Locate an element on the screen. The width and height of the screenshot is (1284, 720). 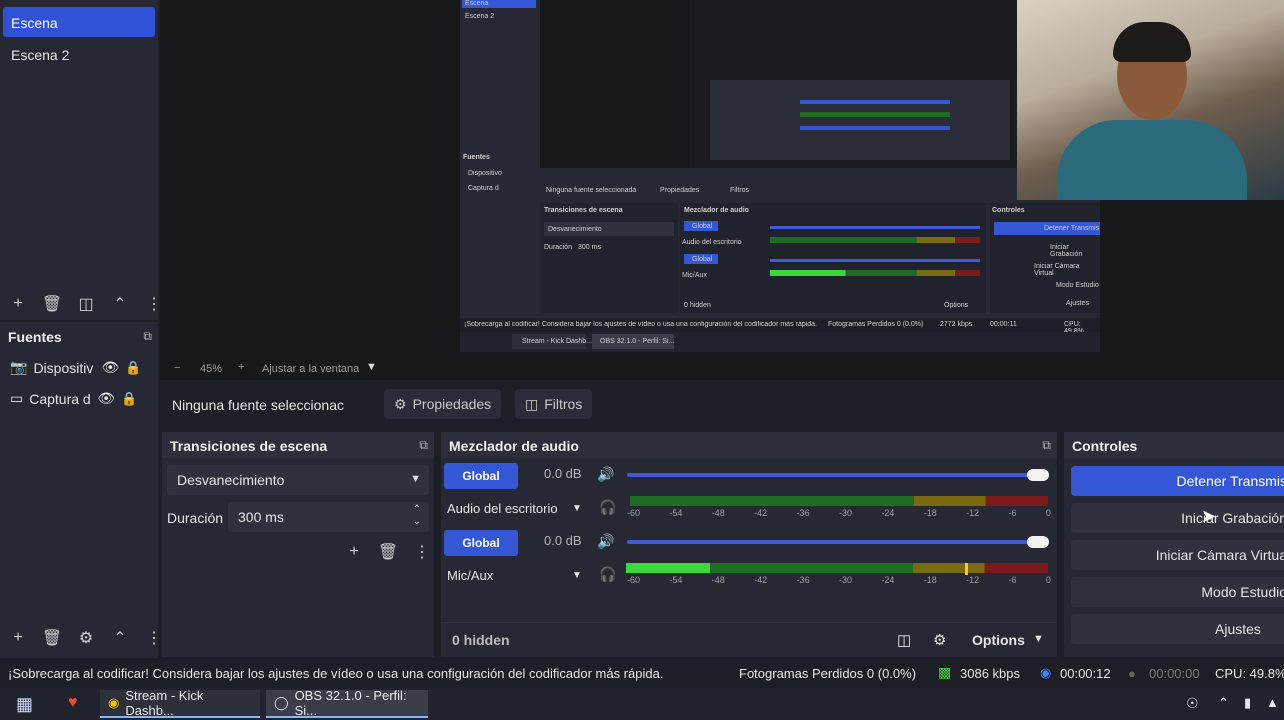
duration-input: 300 ms ⌃ ⌄ is located at coordinates (328, 517).